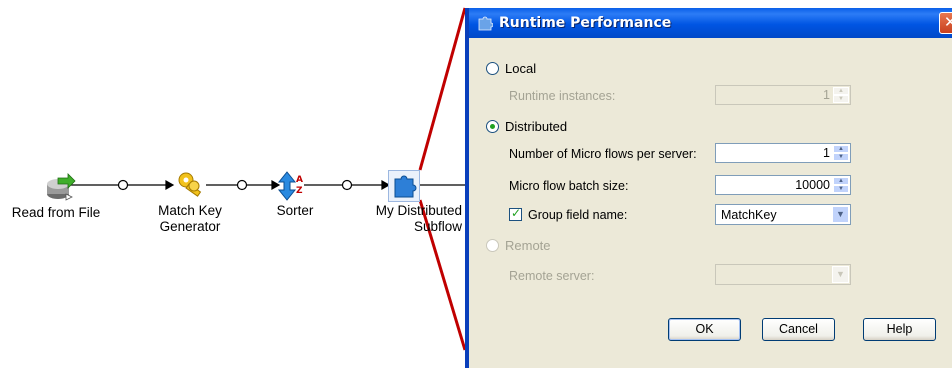 The width and height of the screenshot is (952, 368). What do you see at coordinates (826, 153) in the screenshot?
I see `micro-flows-value: 1` at bounding box center [826, 153].